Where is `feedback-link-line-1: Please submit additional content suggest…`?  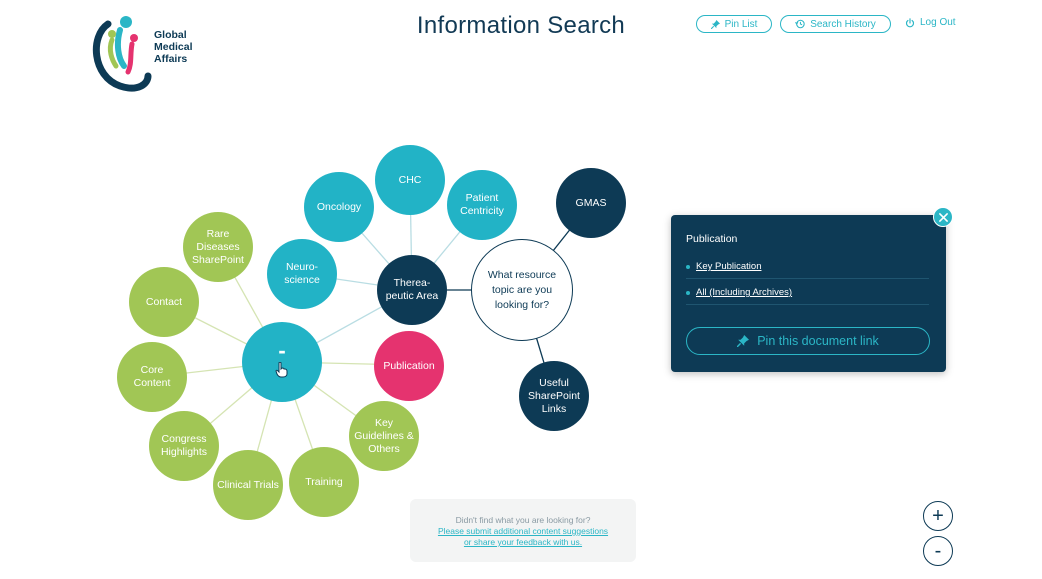
feedback-link-line-1: Please submit additional content suggest… is located at coordinates (523, 531).